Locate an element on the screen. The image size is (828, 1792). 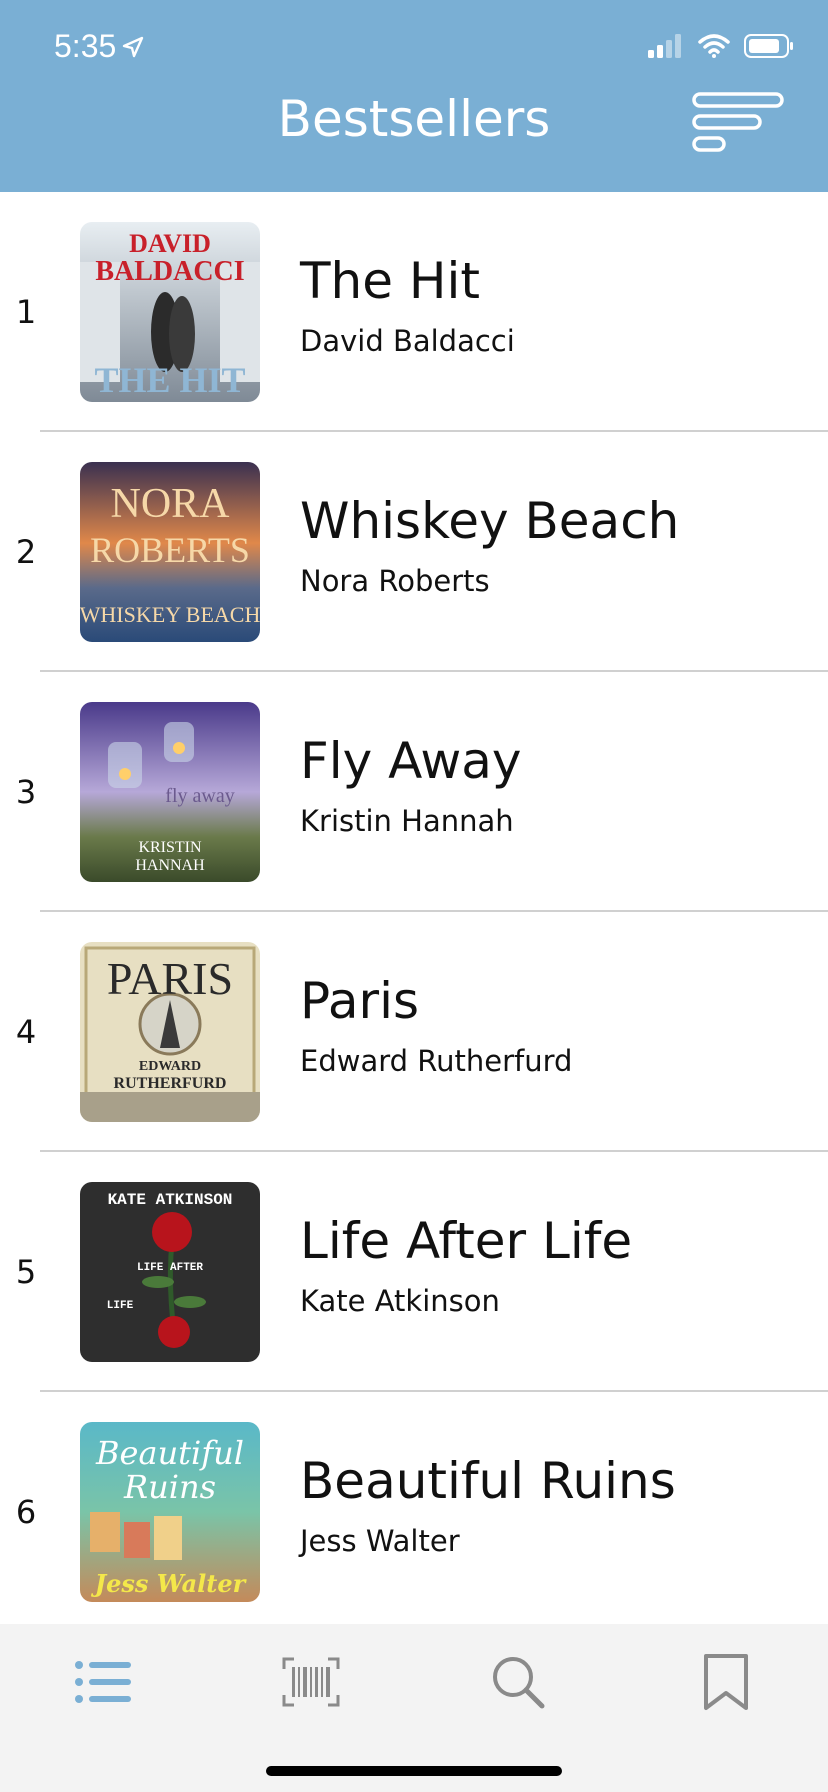
svg-text: LIFE AFTER is located at coordinates (170, 1268).